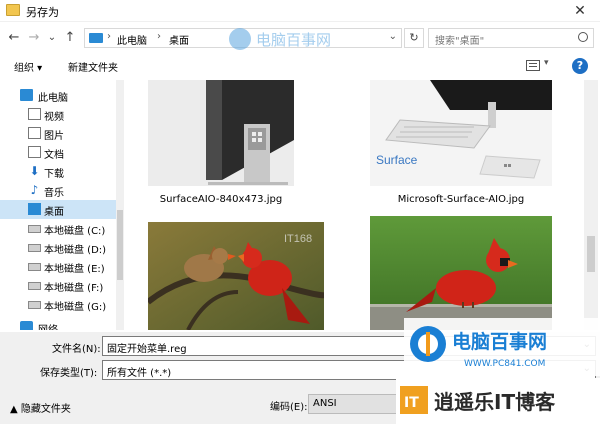 Image resolution: width=600 pixels, height=424 pixels. I want to click on sidebar-item-label: 本地磁盘 (C:), so click(75, 231).